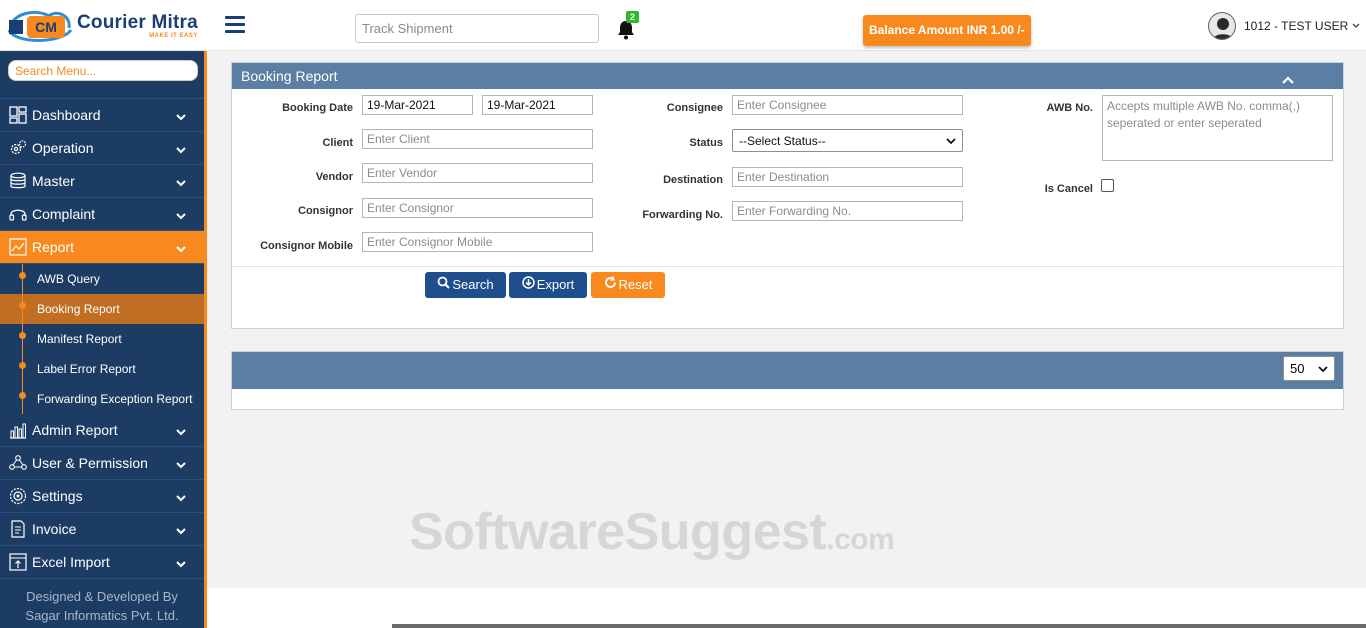 Image resolution: width=1366 pixels, height=628 pixels. Describe the element at coordinates (18, 562) in the screenshot. I see `excel-import-icon` at that location.